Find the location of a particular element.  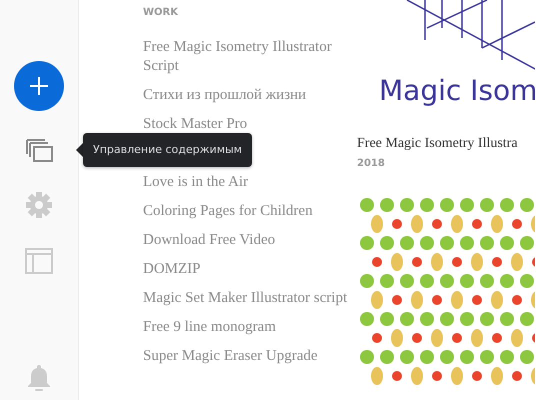

post-year: 2018 is located at coordinates (371, 163).